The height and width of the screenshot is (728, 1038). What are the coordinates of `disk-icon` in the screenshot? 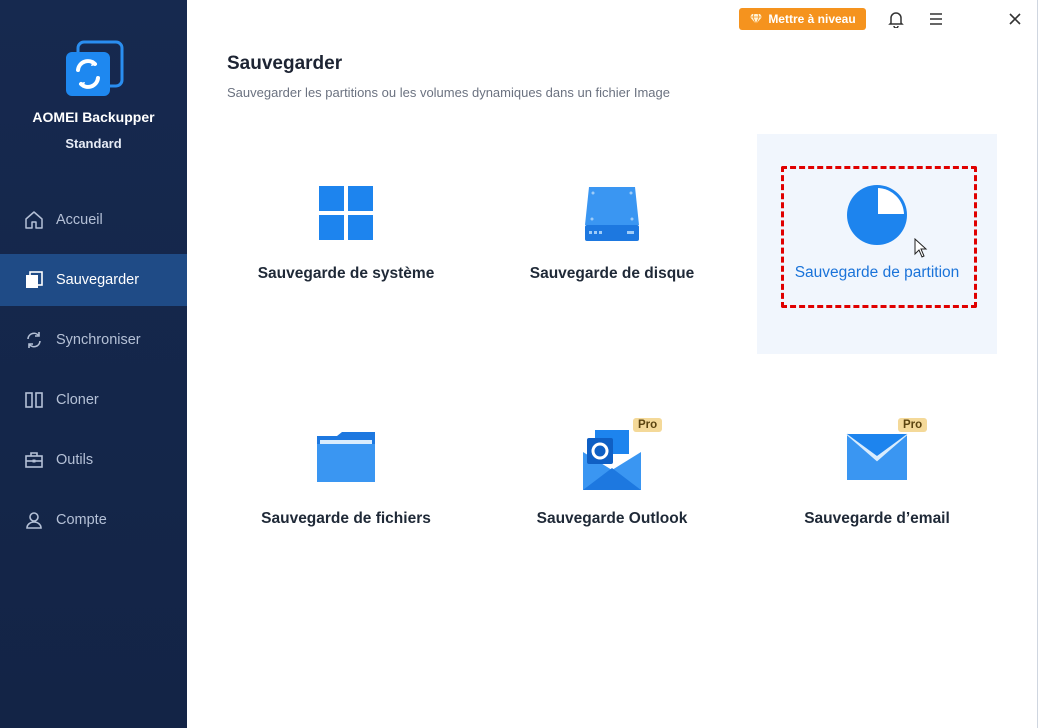 It's located at (612, 214).